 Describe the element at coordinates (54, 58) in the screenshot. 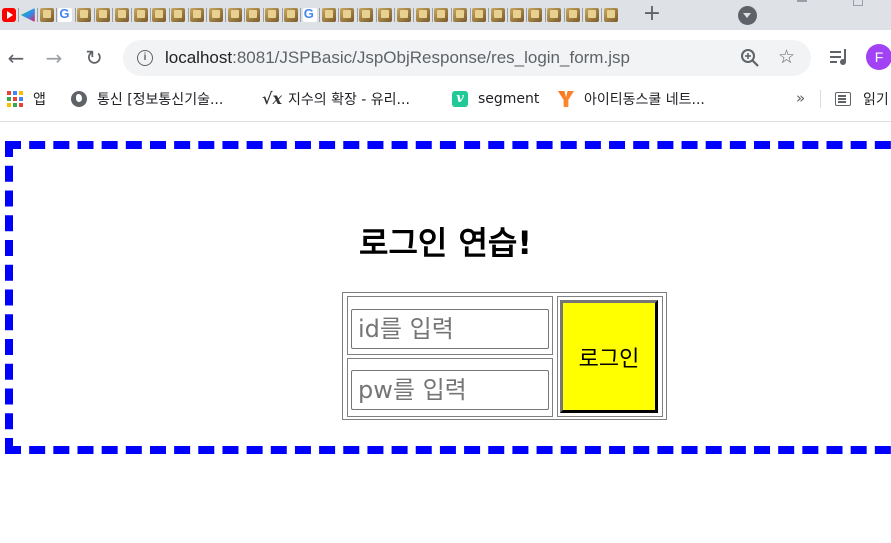

I see `forward-button: →` at that location.